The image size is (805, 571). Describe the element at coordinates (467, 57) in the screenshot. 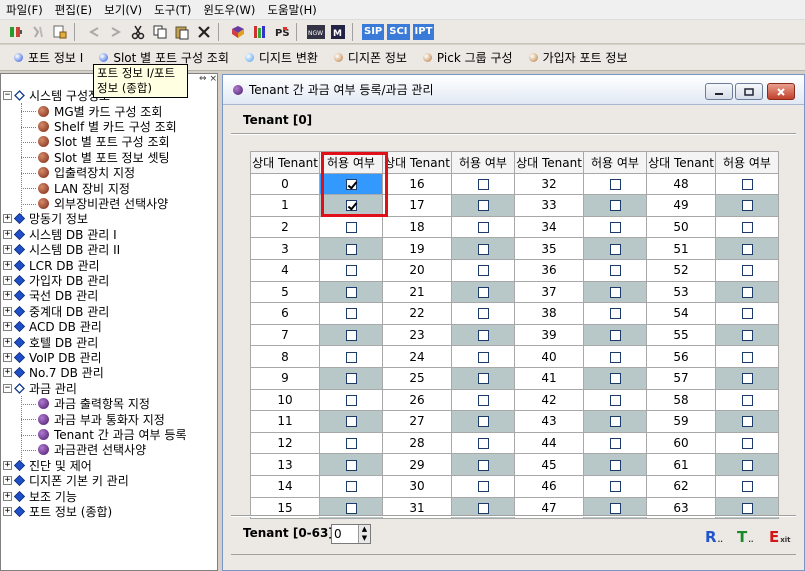

I see `nav-item-4: Pick 그룹 구성` at that location.